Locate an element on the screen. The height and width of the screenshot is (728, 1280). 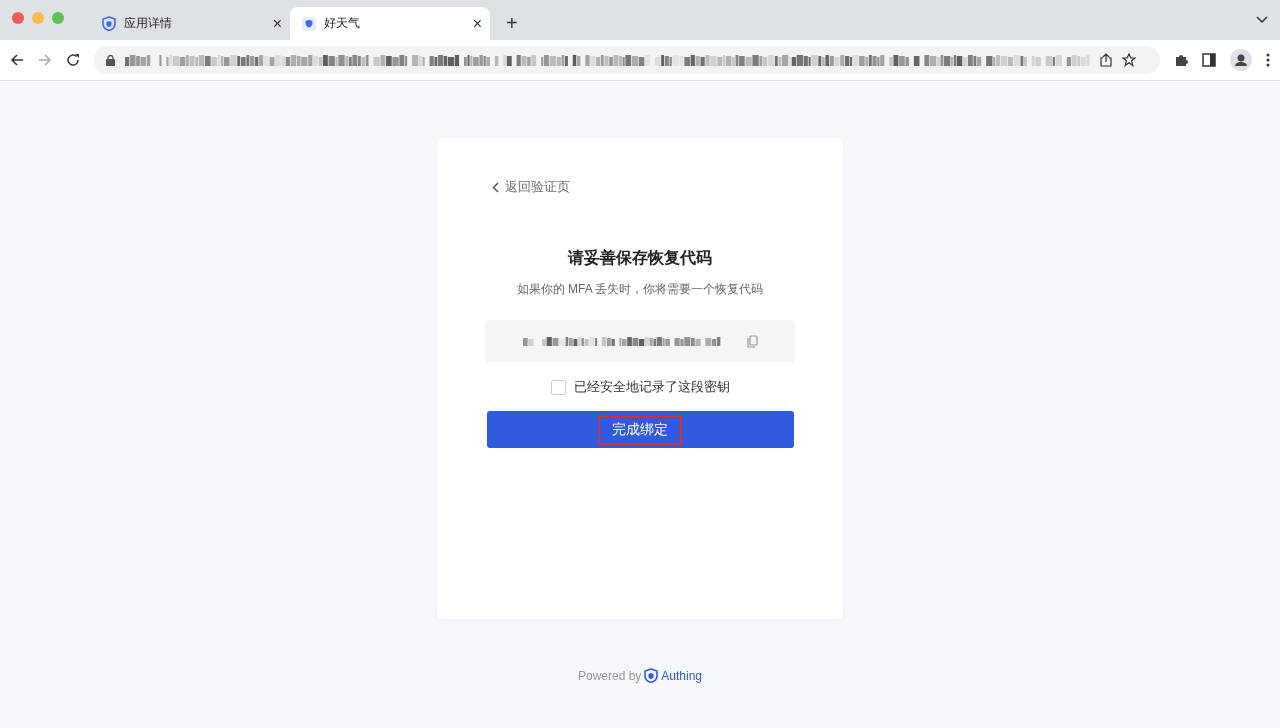
favicon-icon is located at coordinates (309, 23).